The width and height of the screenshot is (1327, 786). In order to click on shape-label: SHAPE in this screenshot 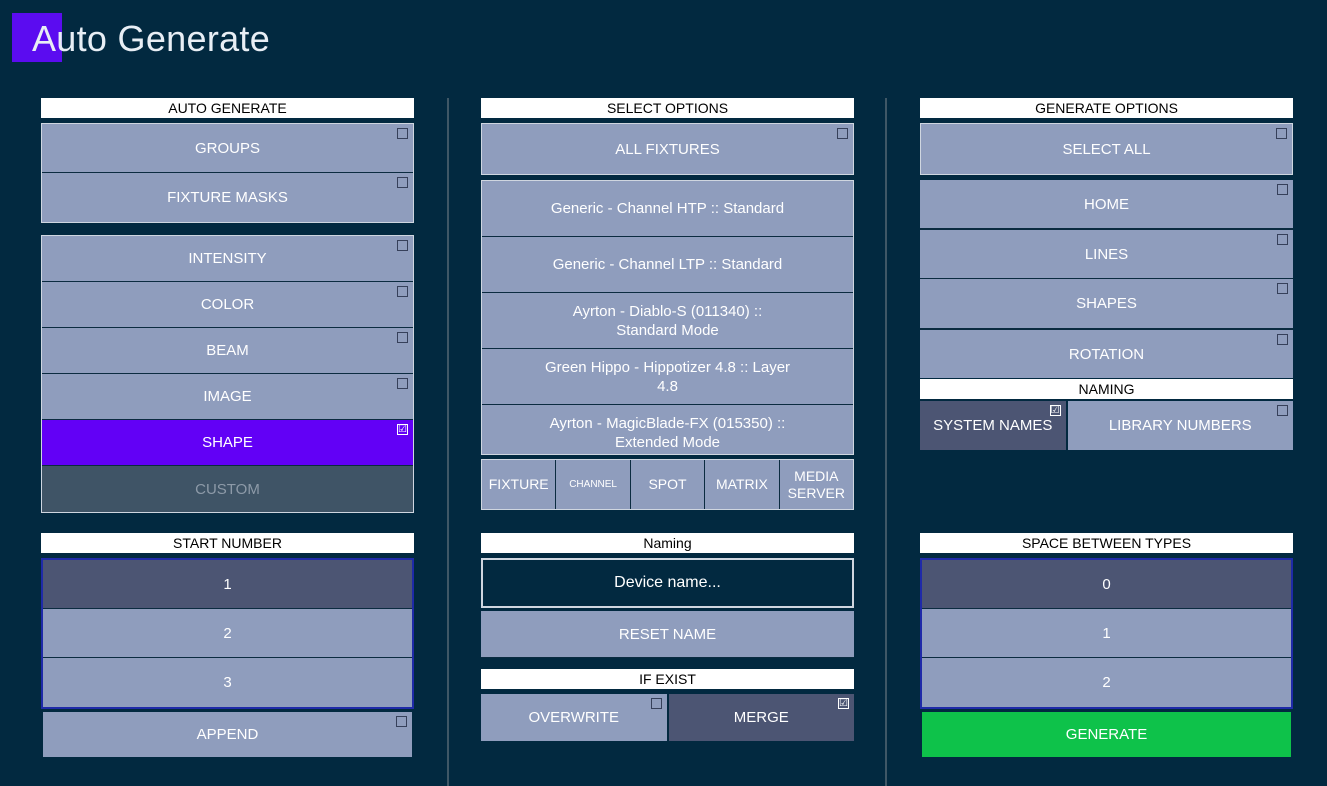, I will do `click(227, 442)`.